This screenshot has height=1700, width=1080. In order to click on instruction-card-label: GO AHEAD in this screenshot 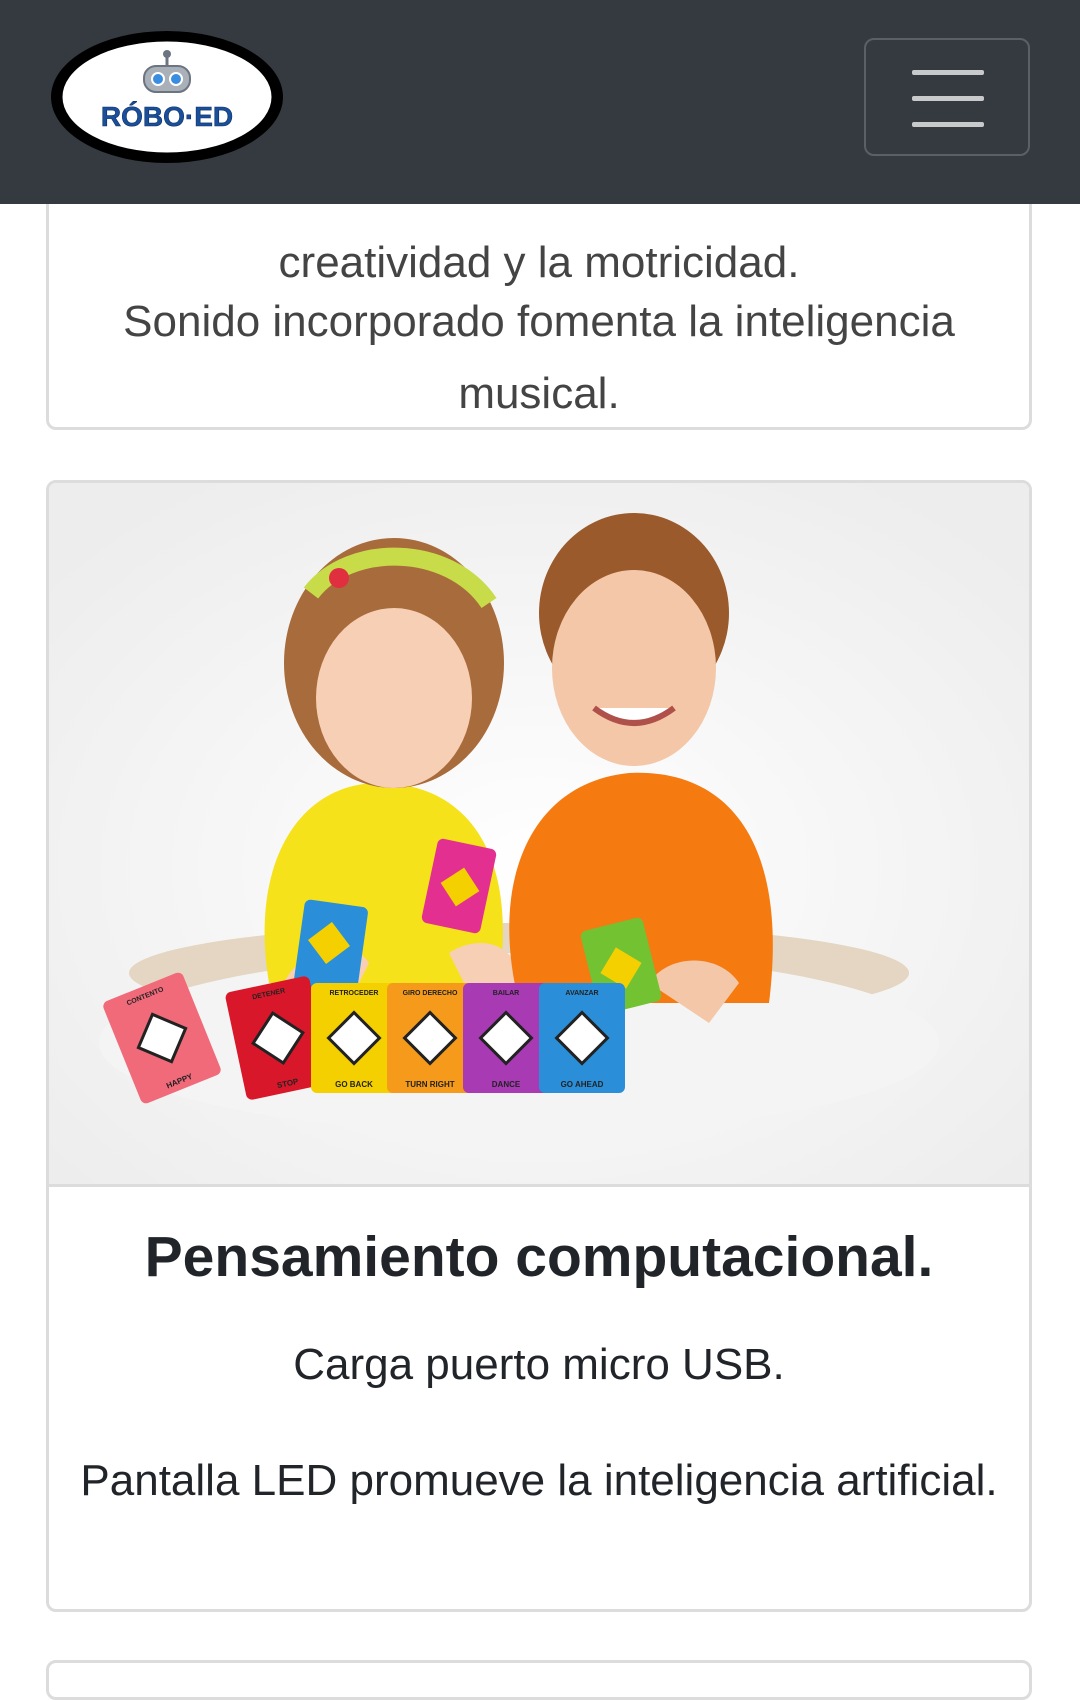, I will do `click(582, 1084)`.